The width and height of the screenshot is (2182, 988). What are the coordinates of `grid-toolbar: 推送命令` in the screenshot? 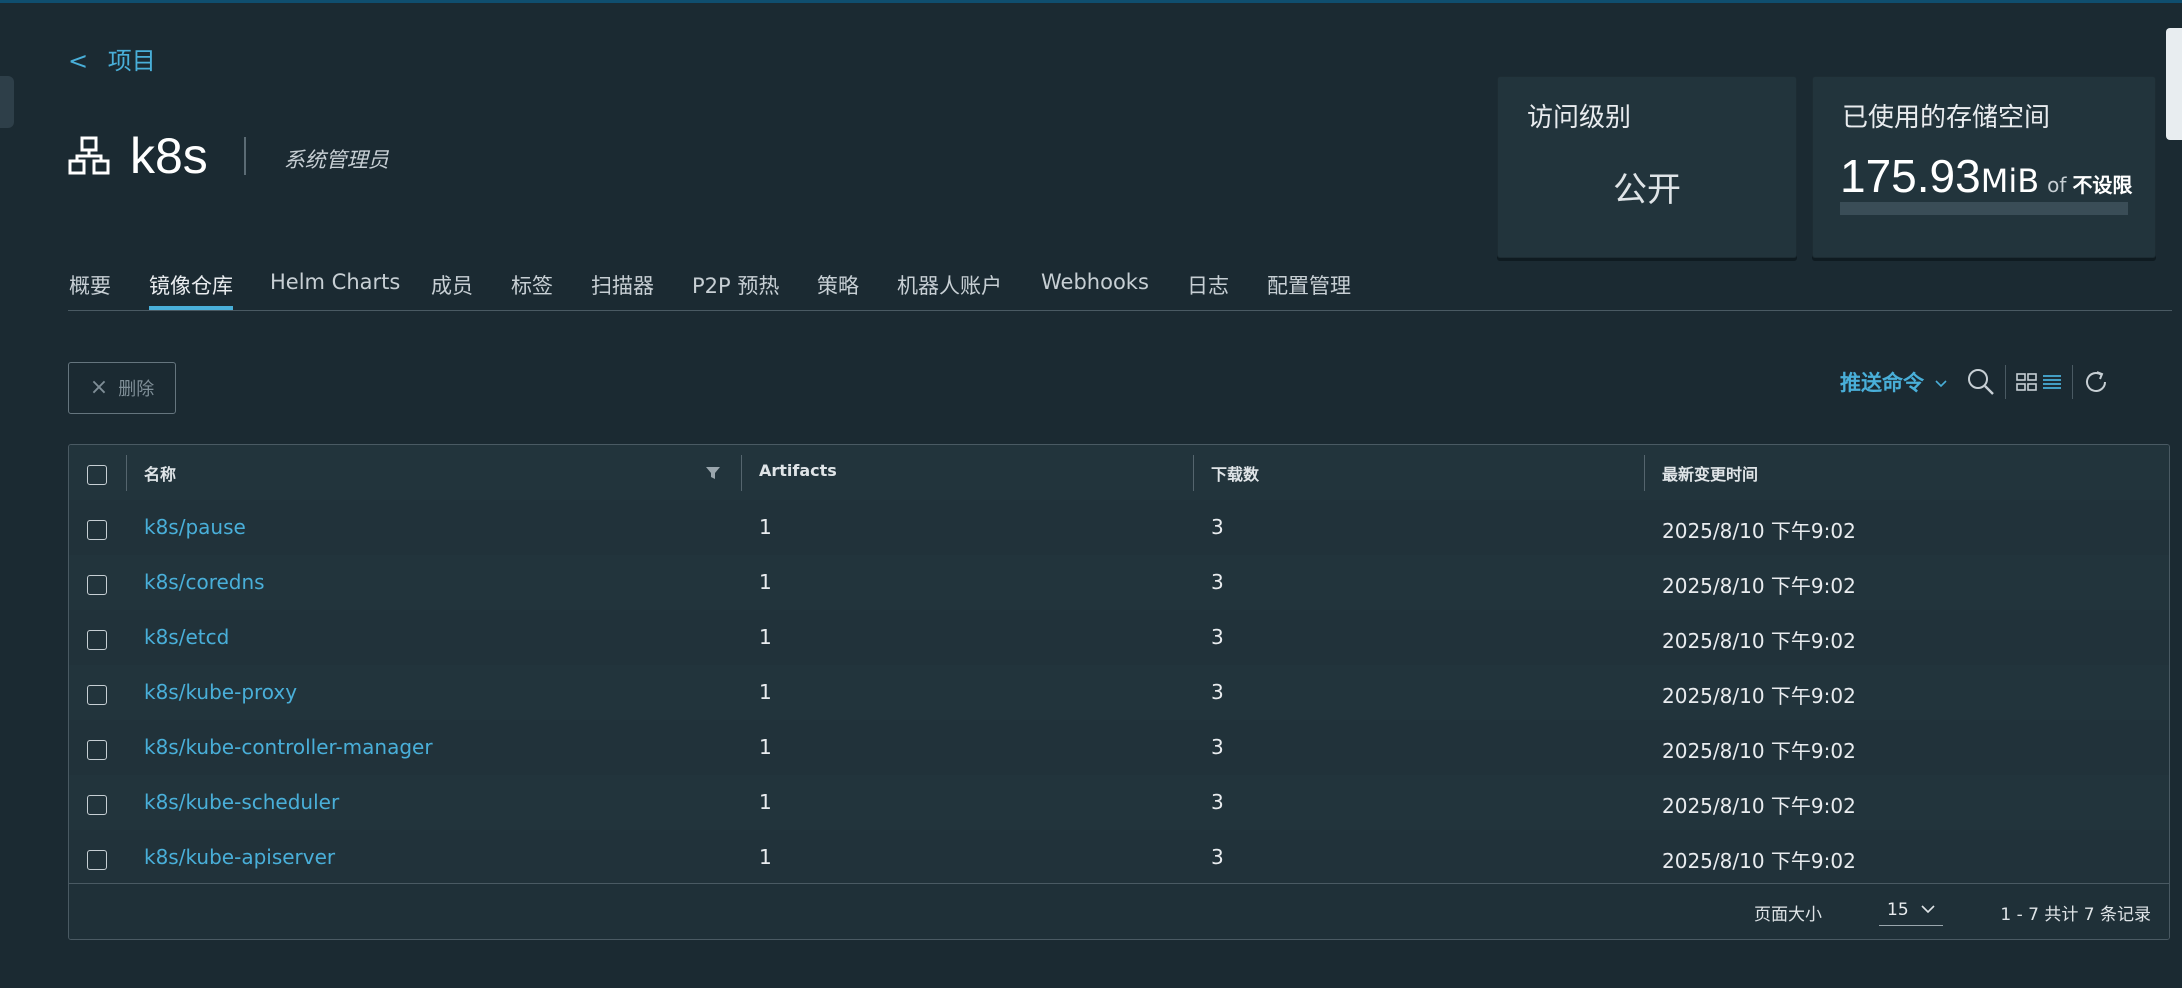 It's located at (1974, 382).